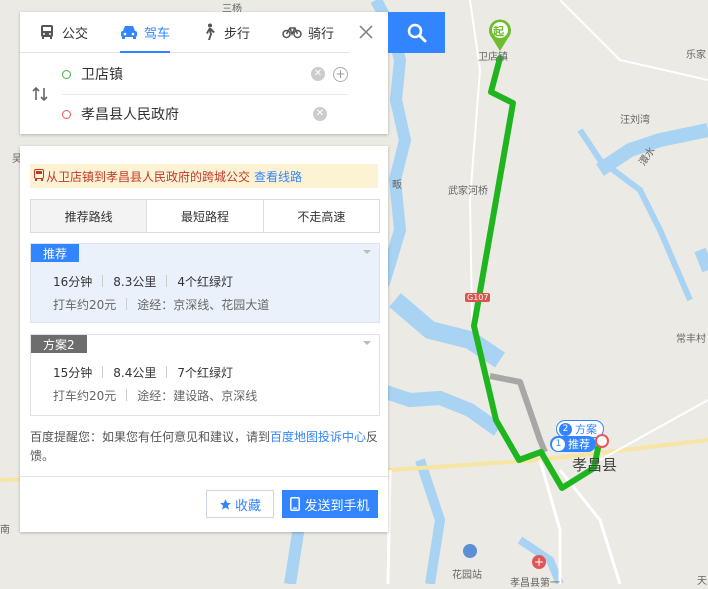 This screenshot has height=589, width=708. I want to click on river, so click(701, 260).